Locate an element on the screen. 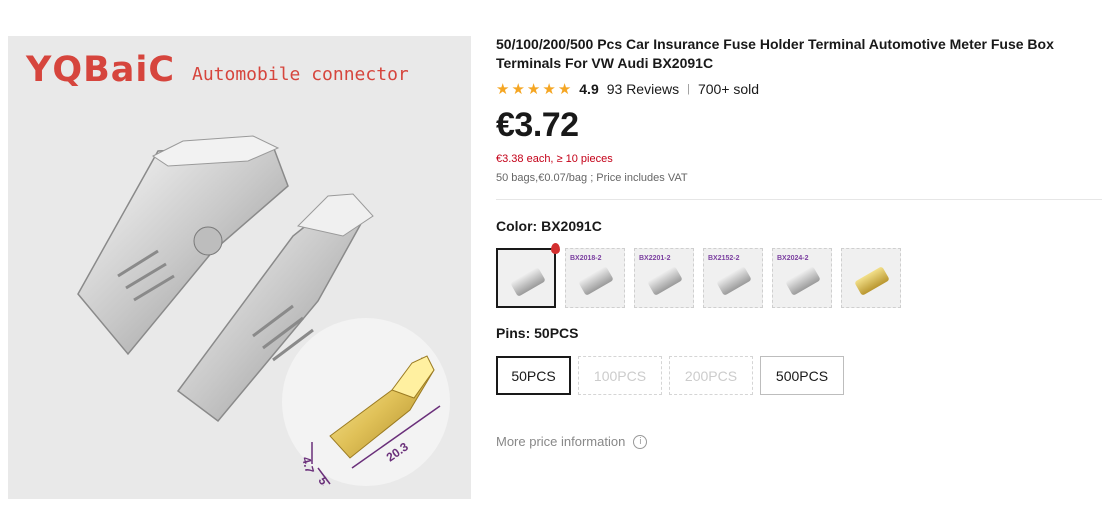  product-price: €3.72 is located at coordinates (537, 125).